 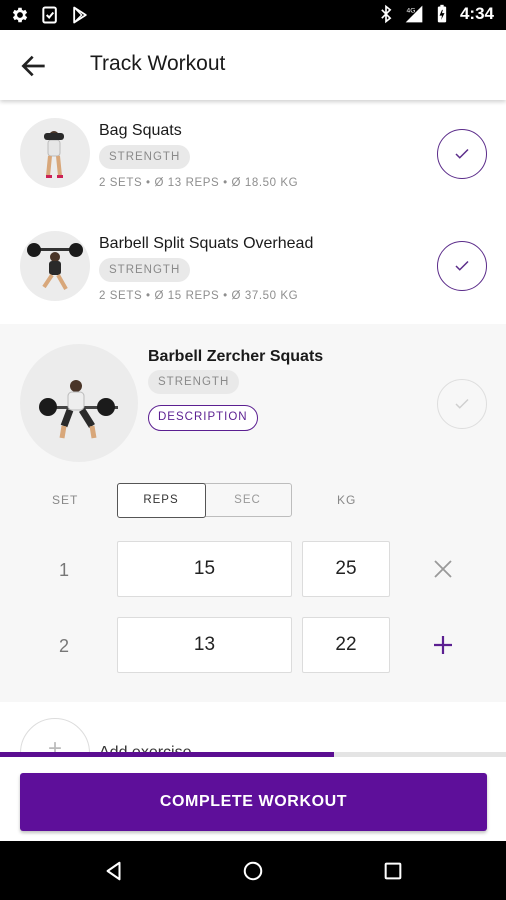 I want to click on clock: 4:34, so click(x=476, y=13).